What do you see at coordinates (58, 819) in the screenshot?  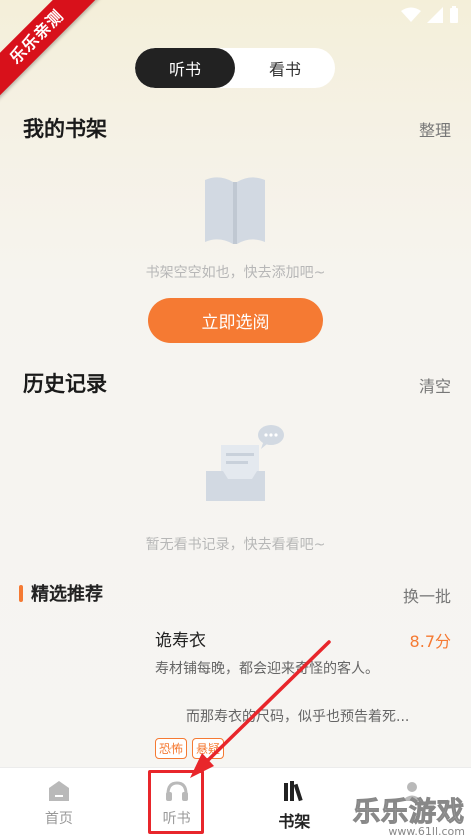 I see `nav-home-label: 首页` at bounding box center [58, 819].